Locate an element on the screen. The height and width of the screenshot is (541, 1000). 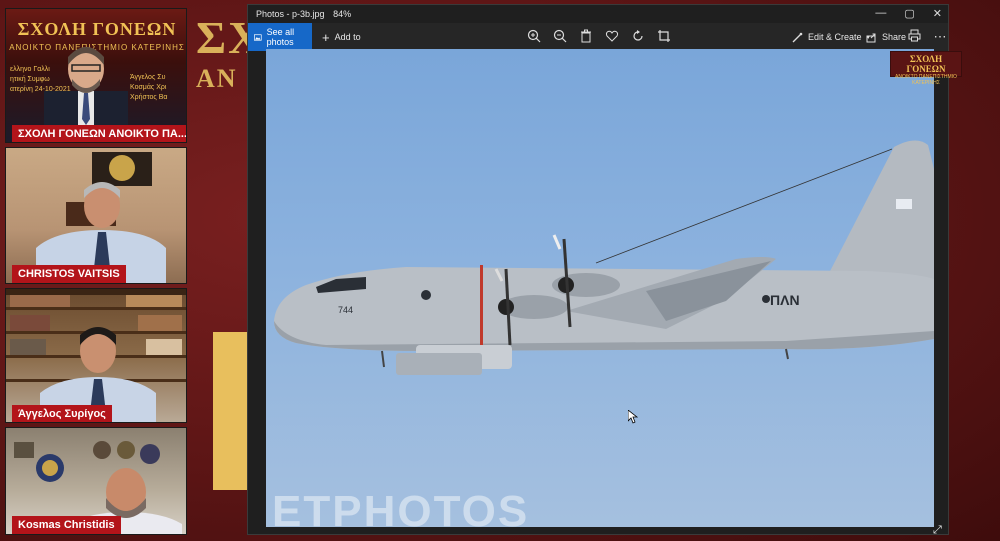
edit-sparkle-icon is located at coordinates (797, 37).